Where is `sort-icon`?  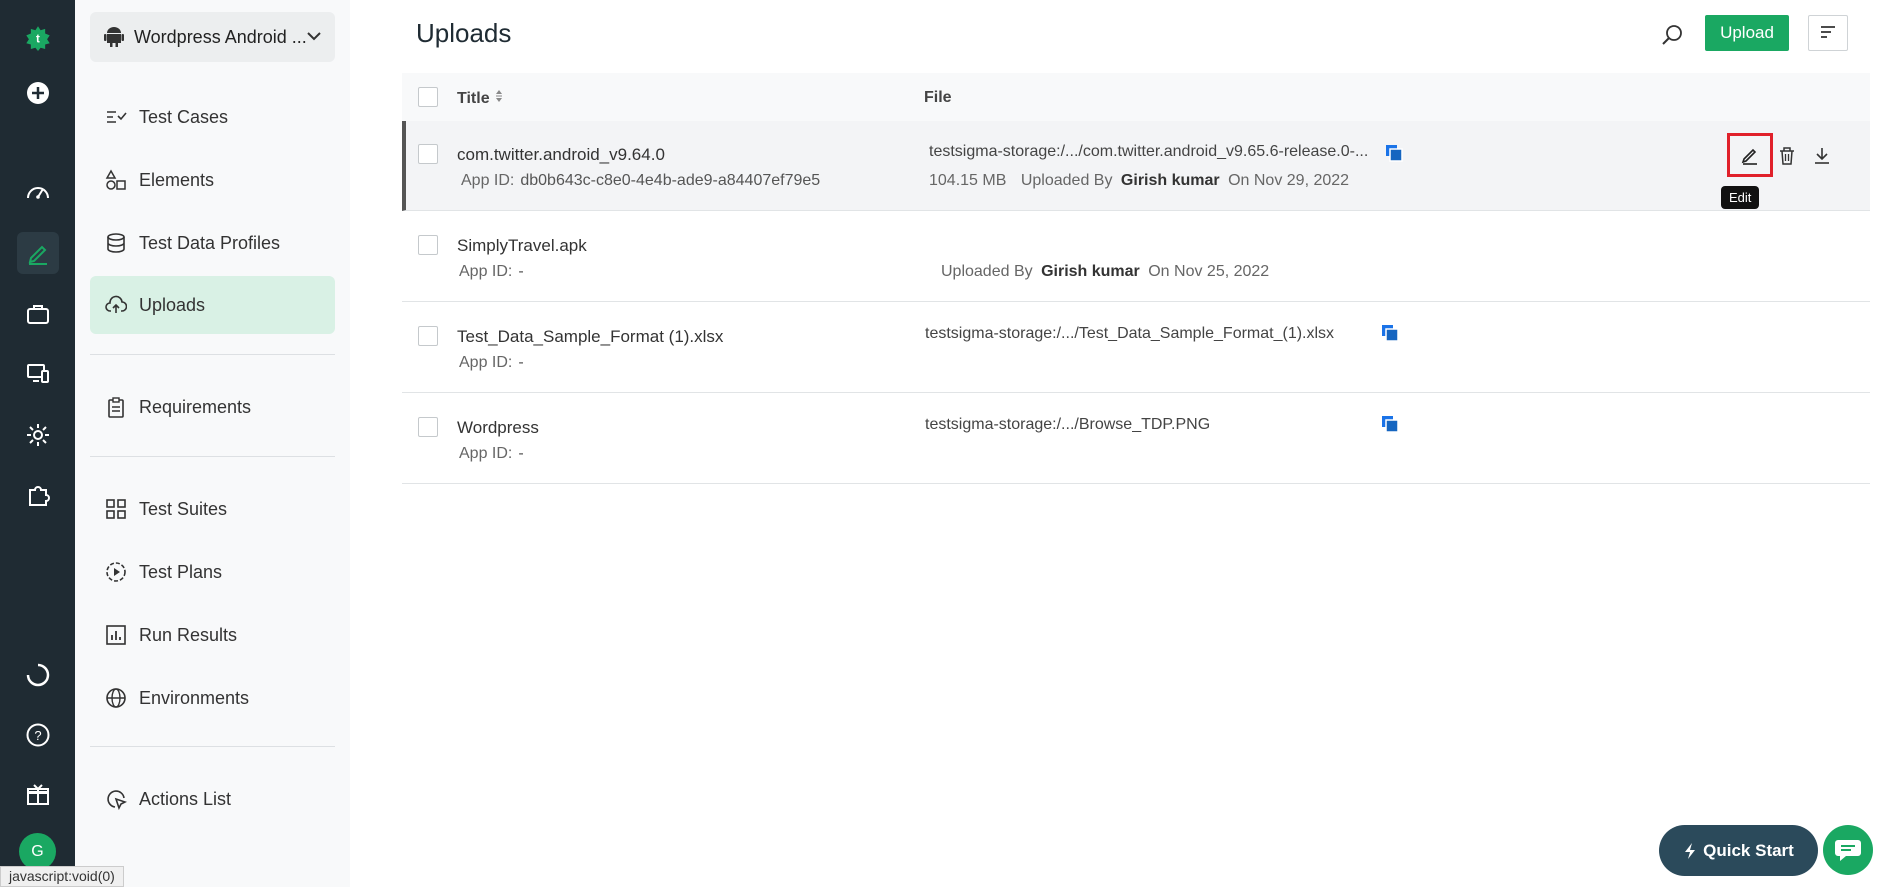 sort-icon is located at coordinates (1828, 32).